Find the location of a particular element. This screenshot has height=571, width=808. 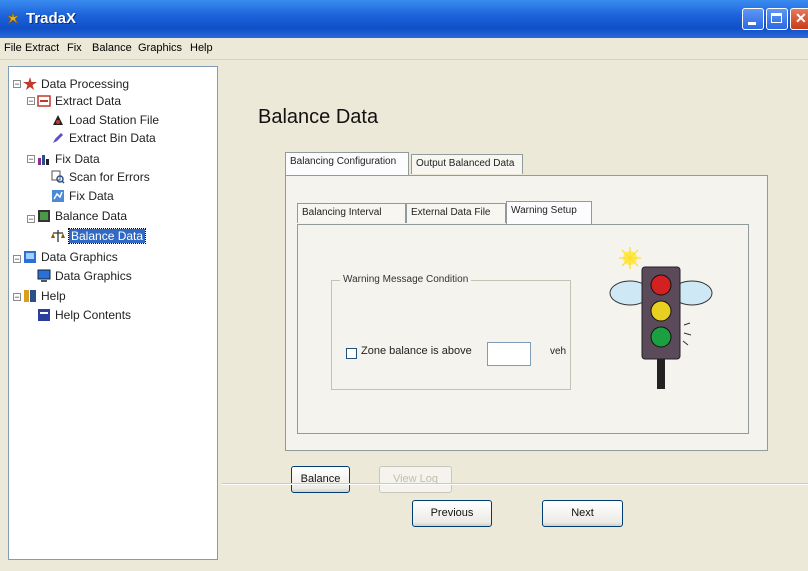

tree-node-extract-data: Extract Data is located at coordinates (79, 101).